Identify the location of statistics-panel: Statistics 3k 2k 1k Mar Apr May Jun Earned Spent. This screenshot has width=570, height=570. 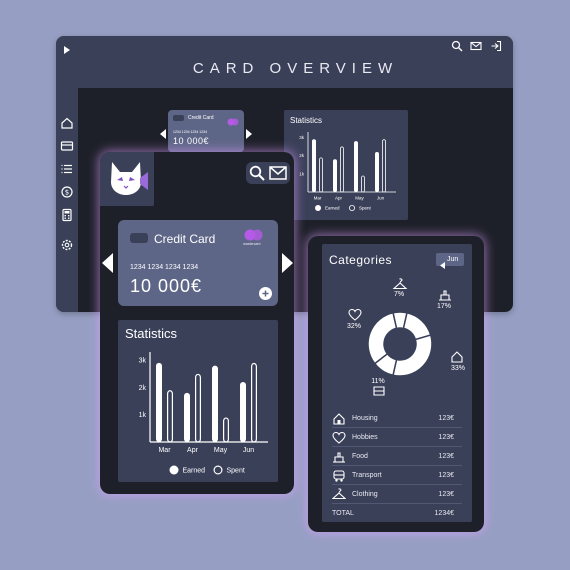
(198, 401).